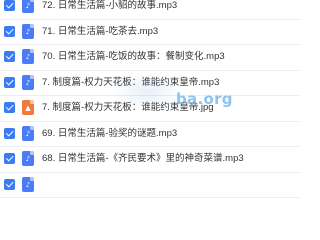  I want to click on file-row: ♪ 69. 日常生活篇-验奖的谜题.mp3, so click(150, 134).